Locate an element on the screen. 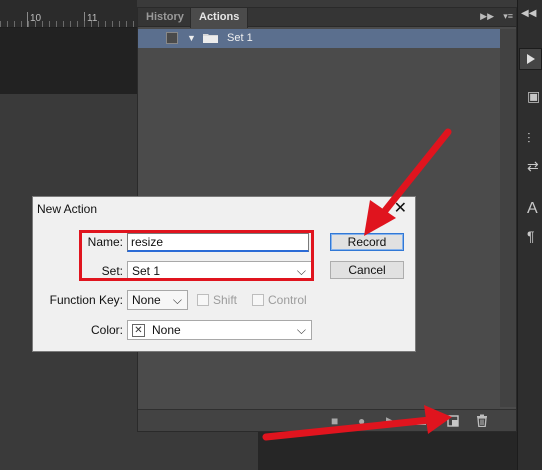 This screenshot has width=542, height=470. arrow-to-new-action-button is located at coordinates (357, 423).